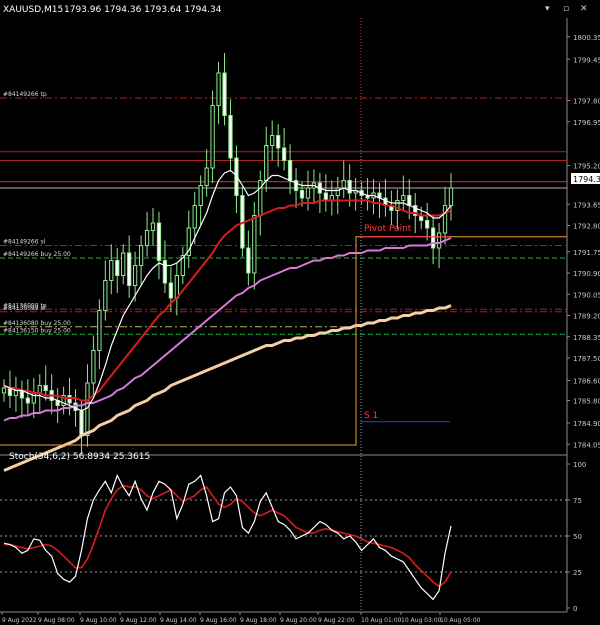  I want to click on order-label: #84149266 tp, so click(25, 94).